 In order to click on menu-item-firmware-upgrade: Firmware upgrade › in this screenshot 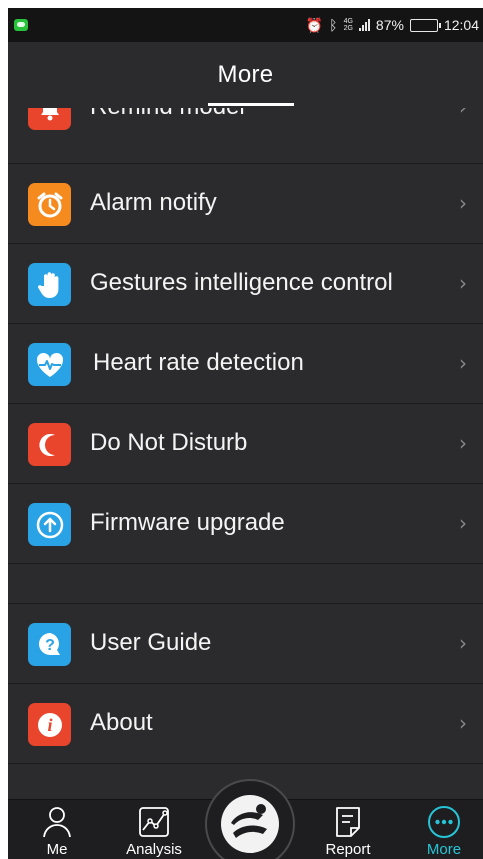, I will do `click(245, 522)`.